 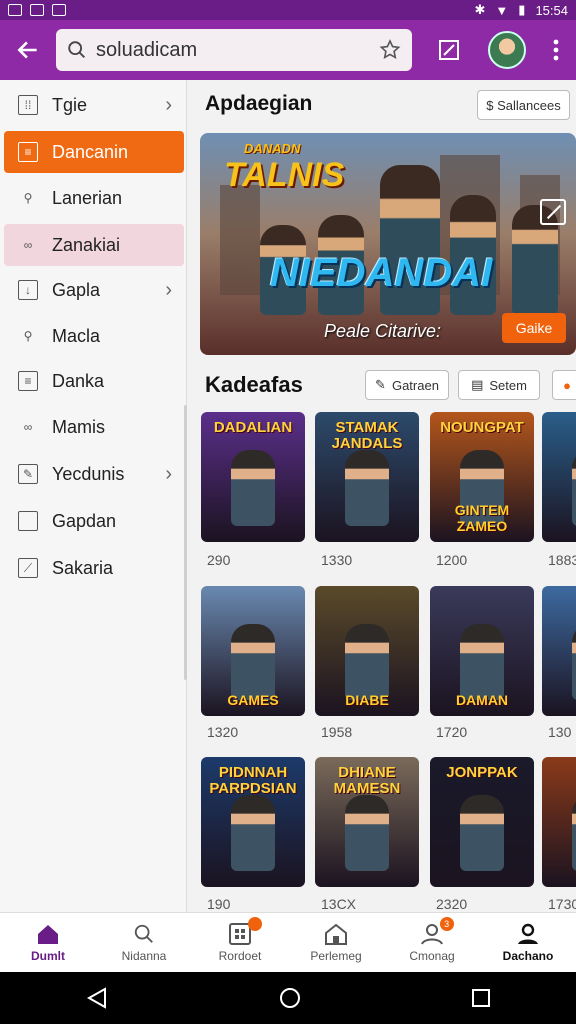 What do you see at coordinates (482, 822) in the screenshot?
I see `game-card: JONPPAK` at bounding box center [482, 822].